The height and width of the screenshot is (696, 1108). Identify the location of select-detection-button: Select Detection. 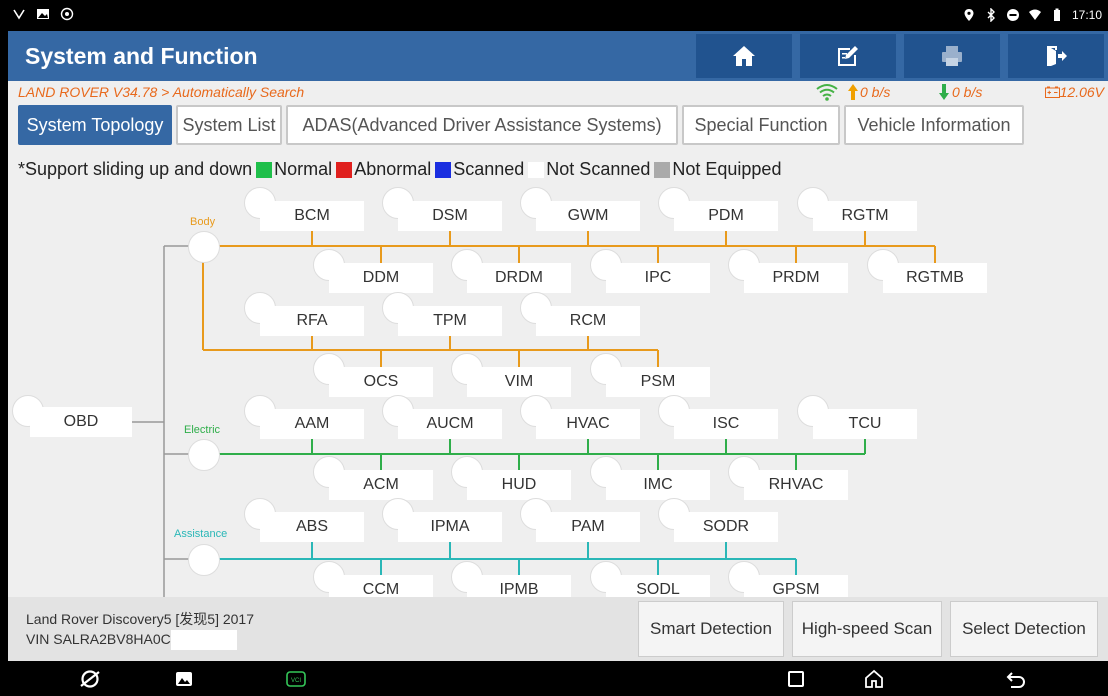
(1024, 629).